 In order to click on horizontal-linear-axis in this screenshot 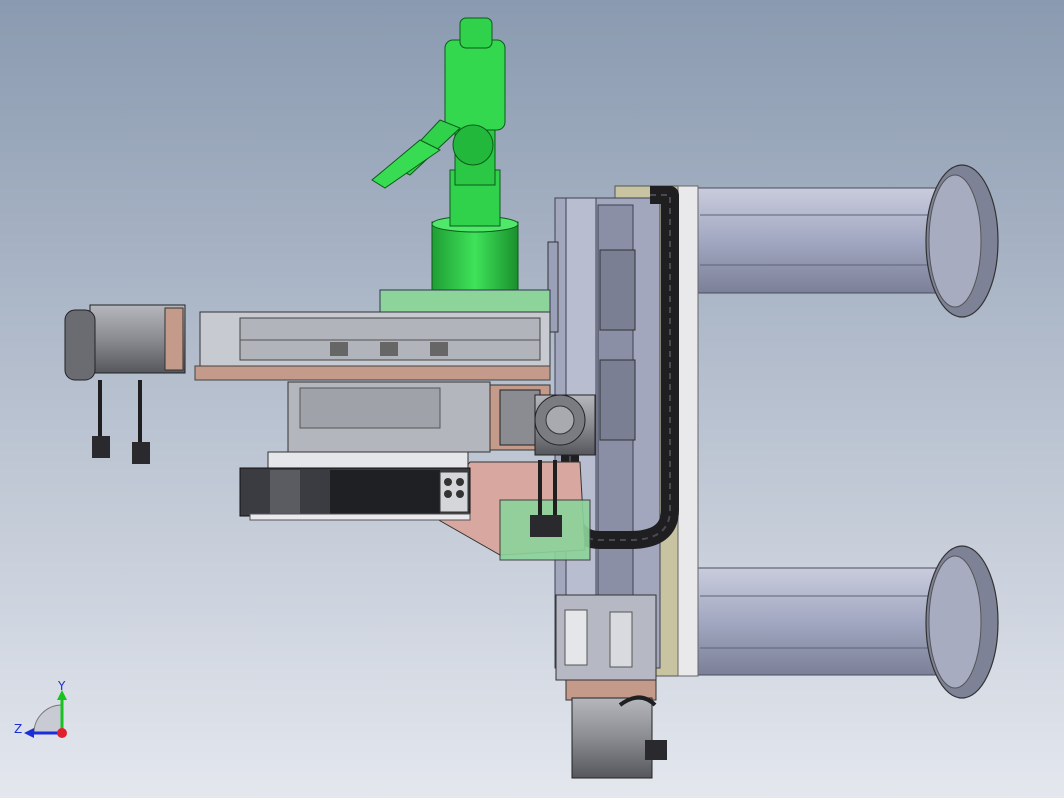, I will do `click(372, 346)`.